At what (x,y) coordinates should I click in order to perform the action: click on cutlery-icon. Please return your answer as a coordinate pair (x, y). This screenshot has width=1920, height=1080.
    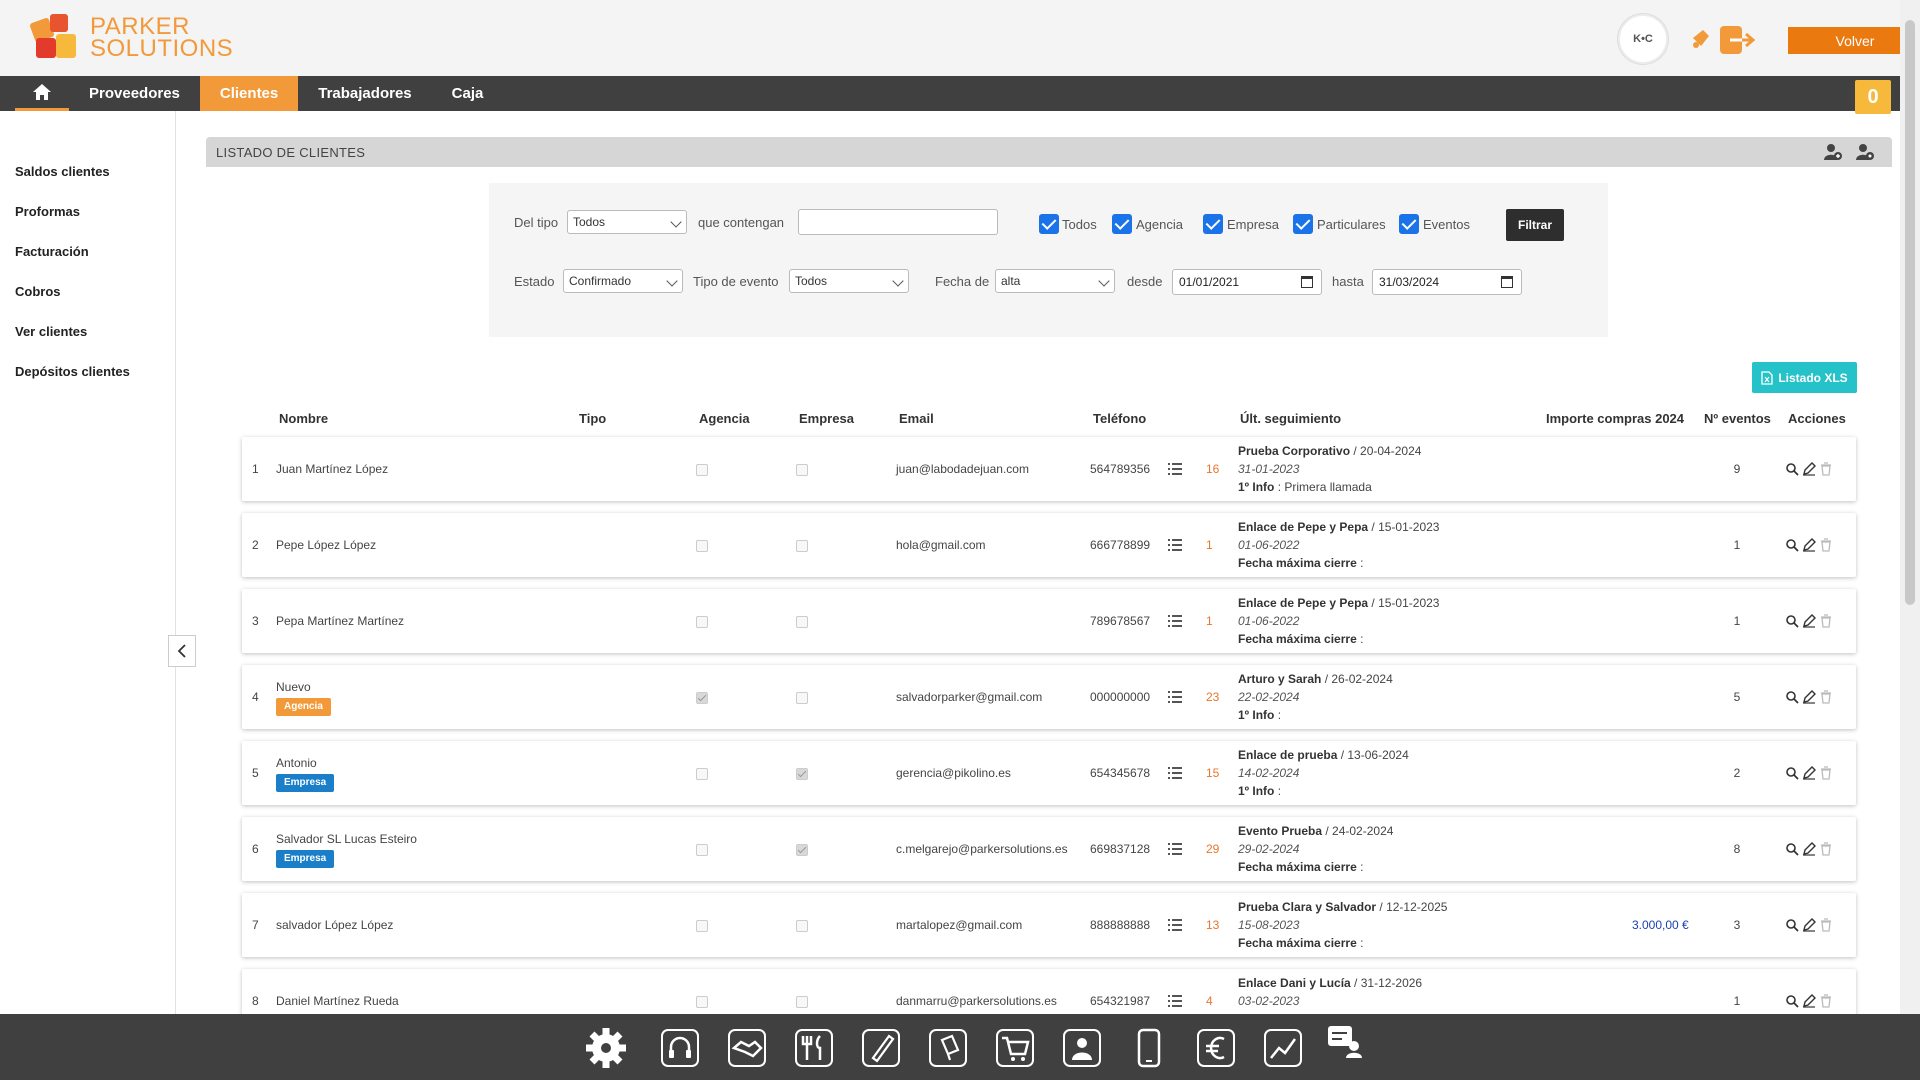
    Looking at the image, I should click on (814, 1048).